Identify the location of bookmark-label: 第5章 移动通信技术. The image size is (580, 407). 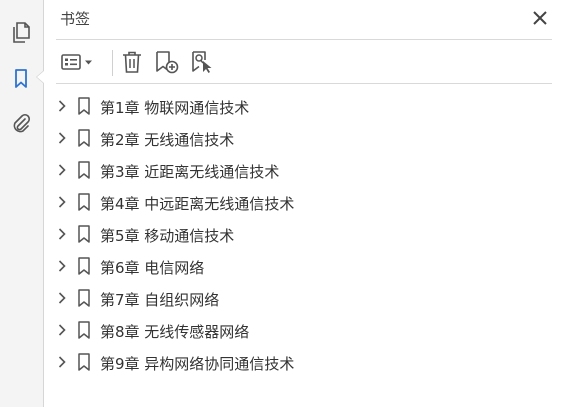
(167, 236).